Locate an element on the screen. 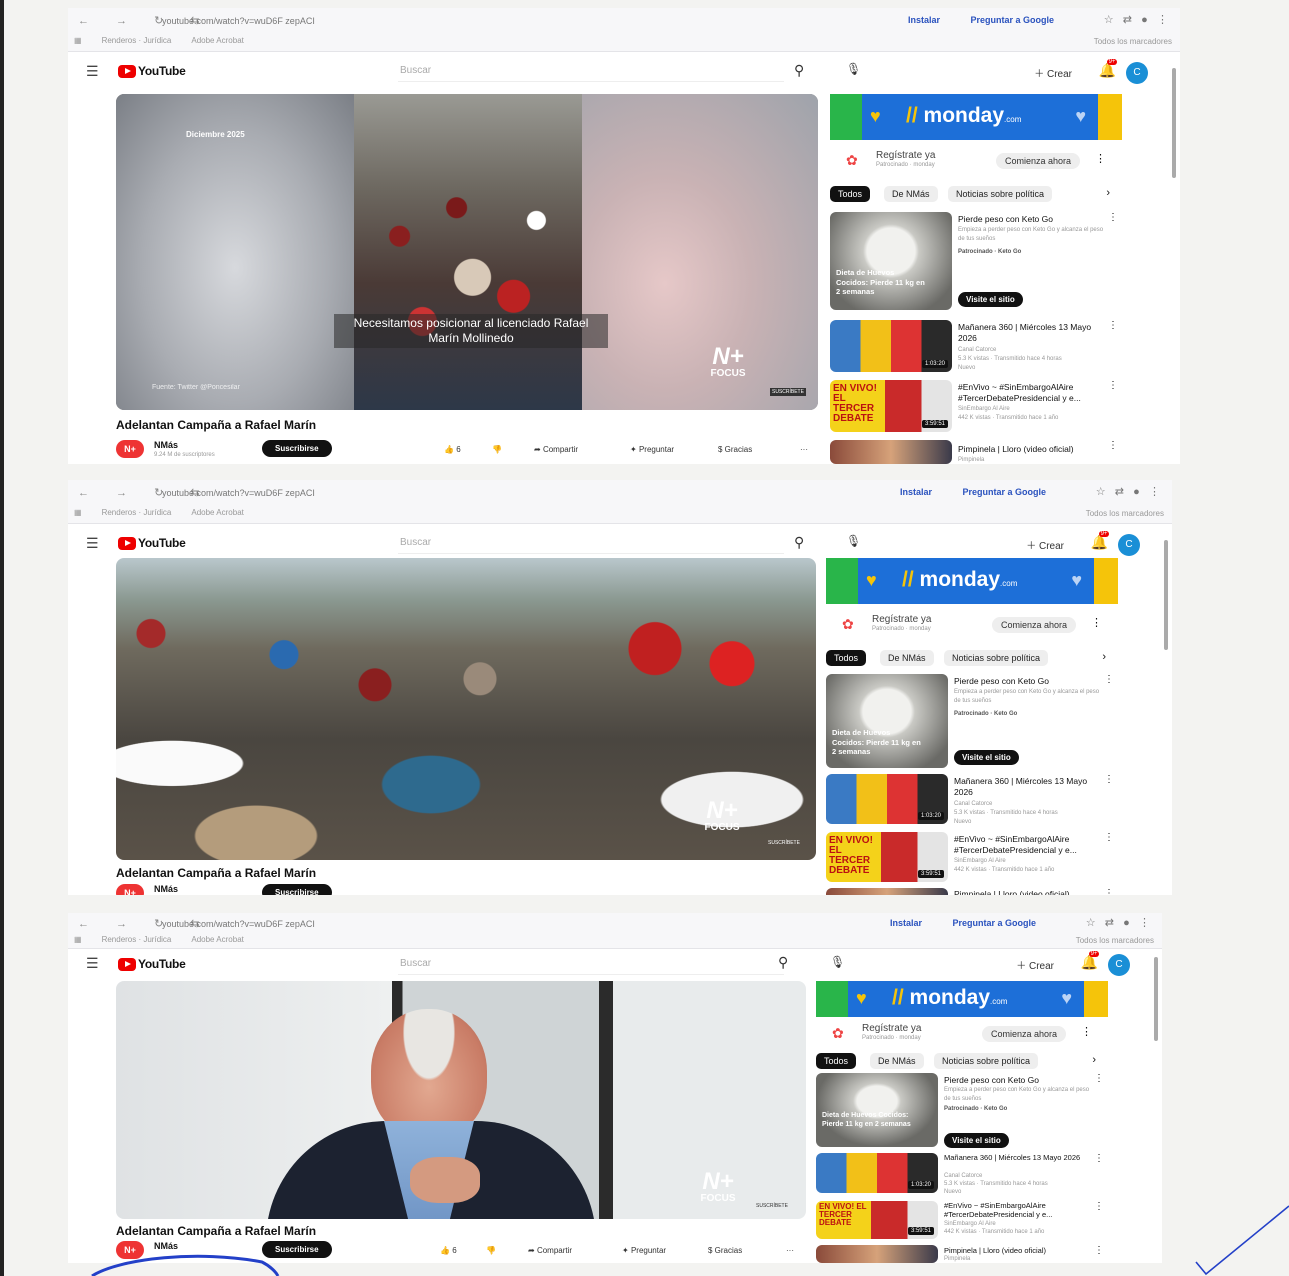 The height and width of the screenshot is (1276, 1289). youtube-logo: YouTube is located at coordinates (152, 964).